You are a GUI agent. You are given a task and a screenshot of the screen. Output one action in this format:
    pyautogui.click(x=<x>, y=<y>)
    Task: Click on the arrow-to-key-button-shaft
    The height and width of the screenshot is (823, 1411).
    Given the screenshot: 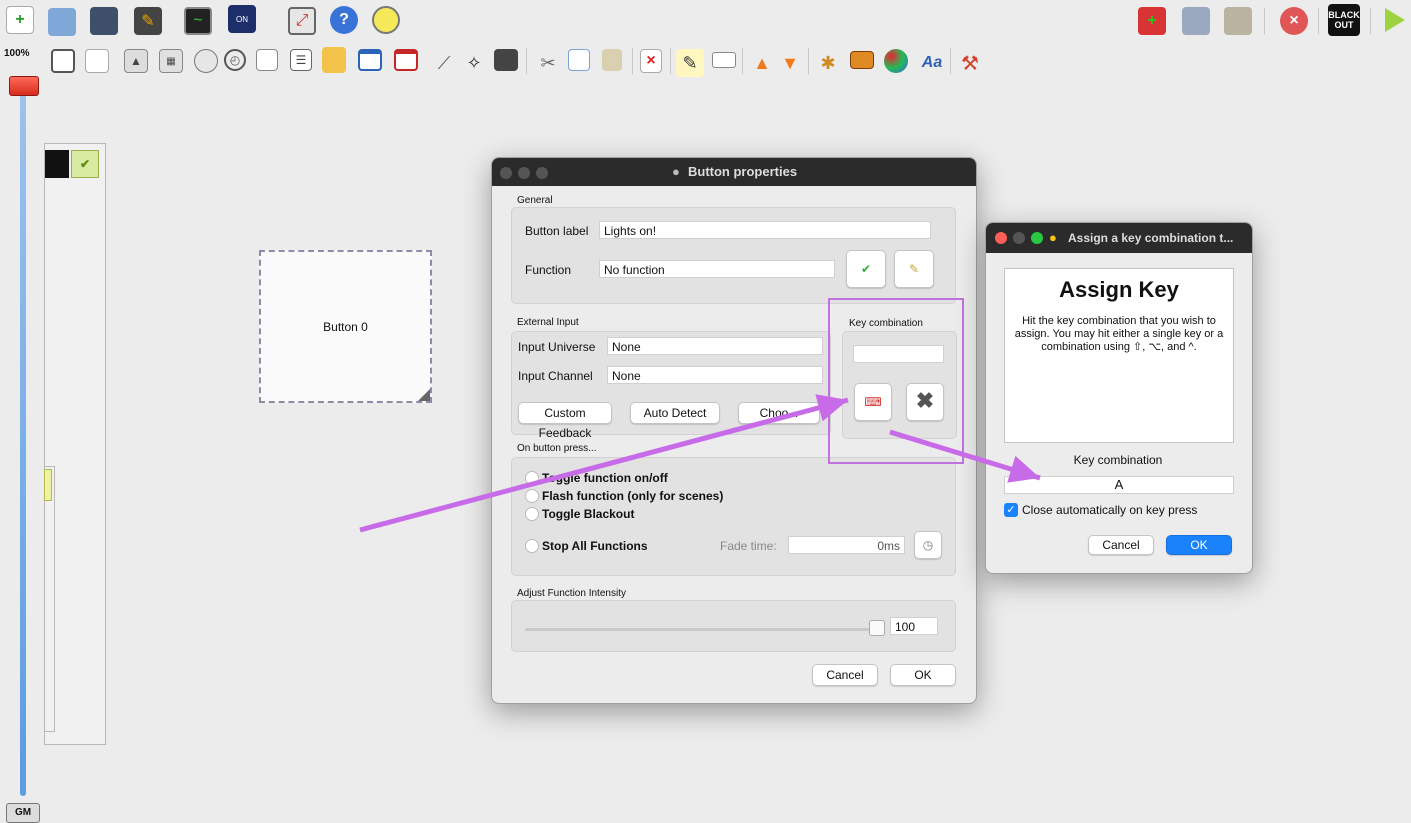 What is the action you would take?
    pyautogui.click(x=604, y=465)
    